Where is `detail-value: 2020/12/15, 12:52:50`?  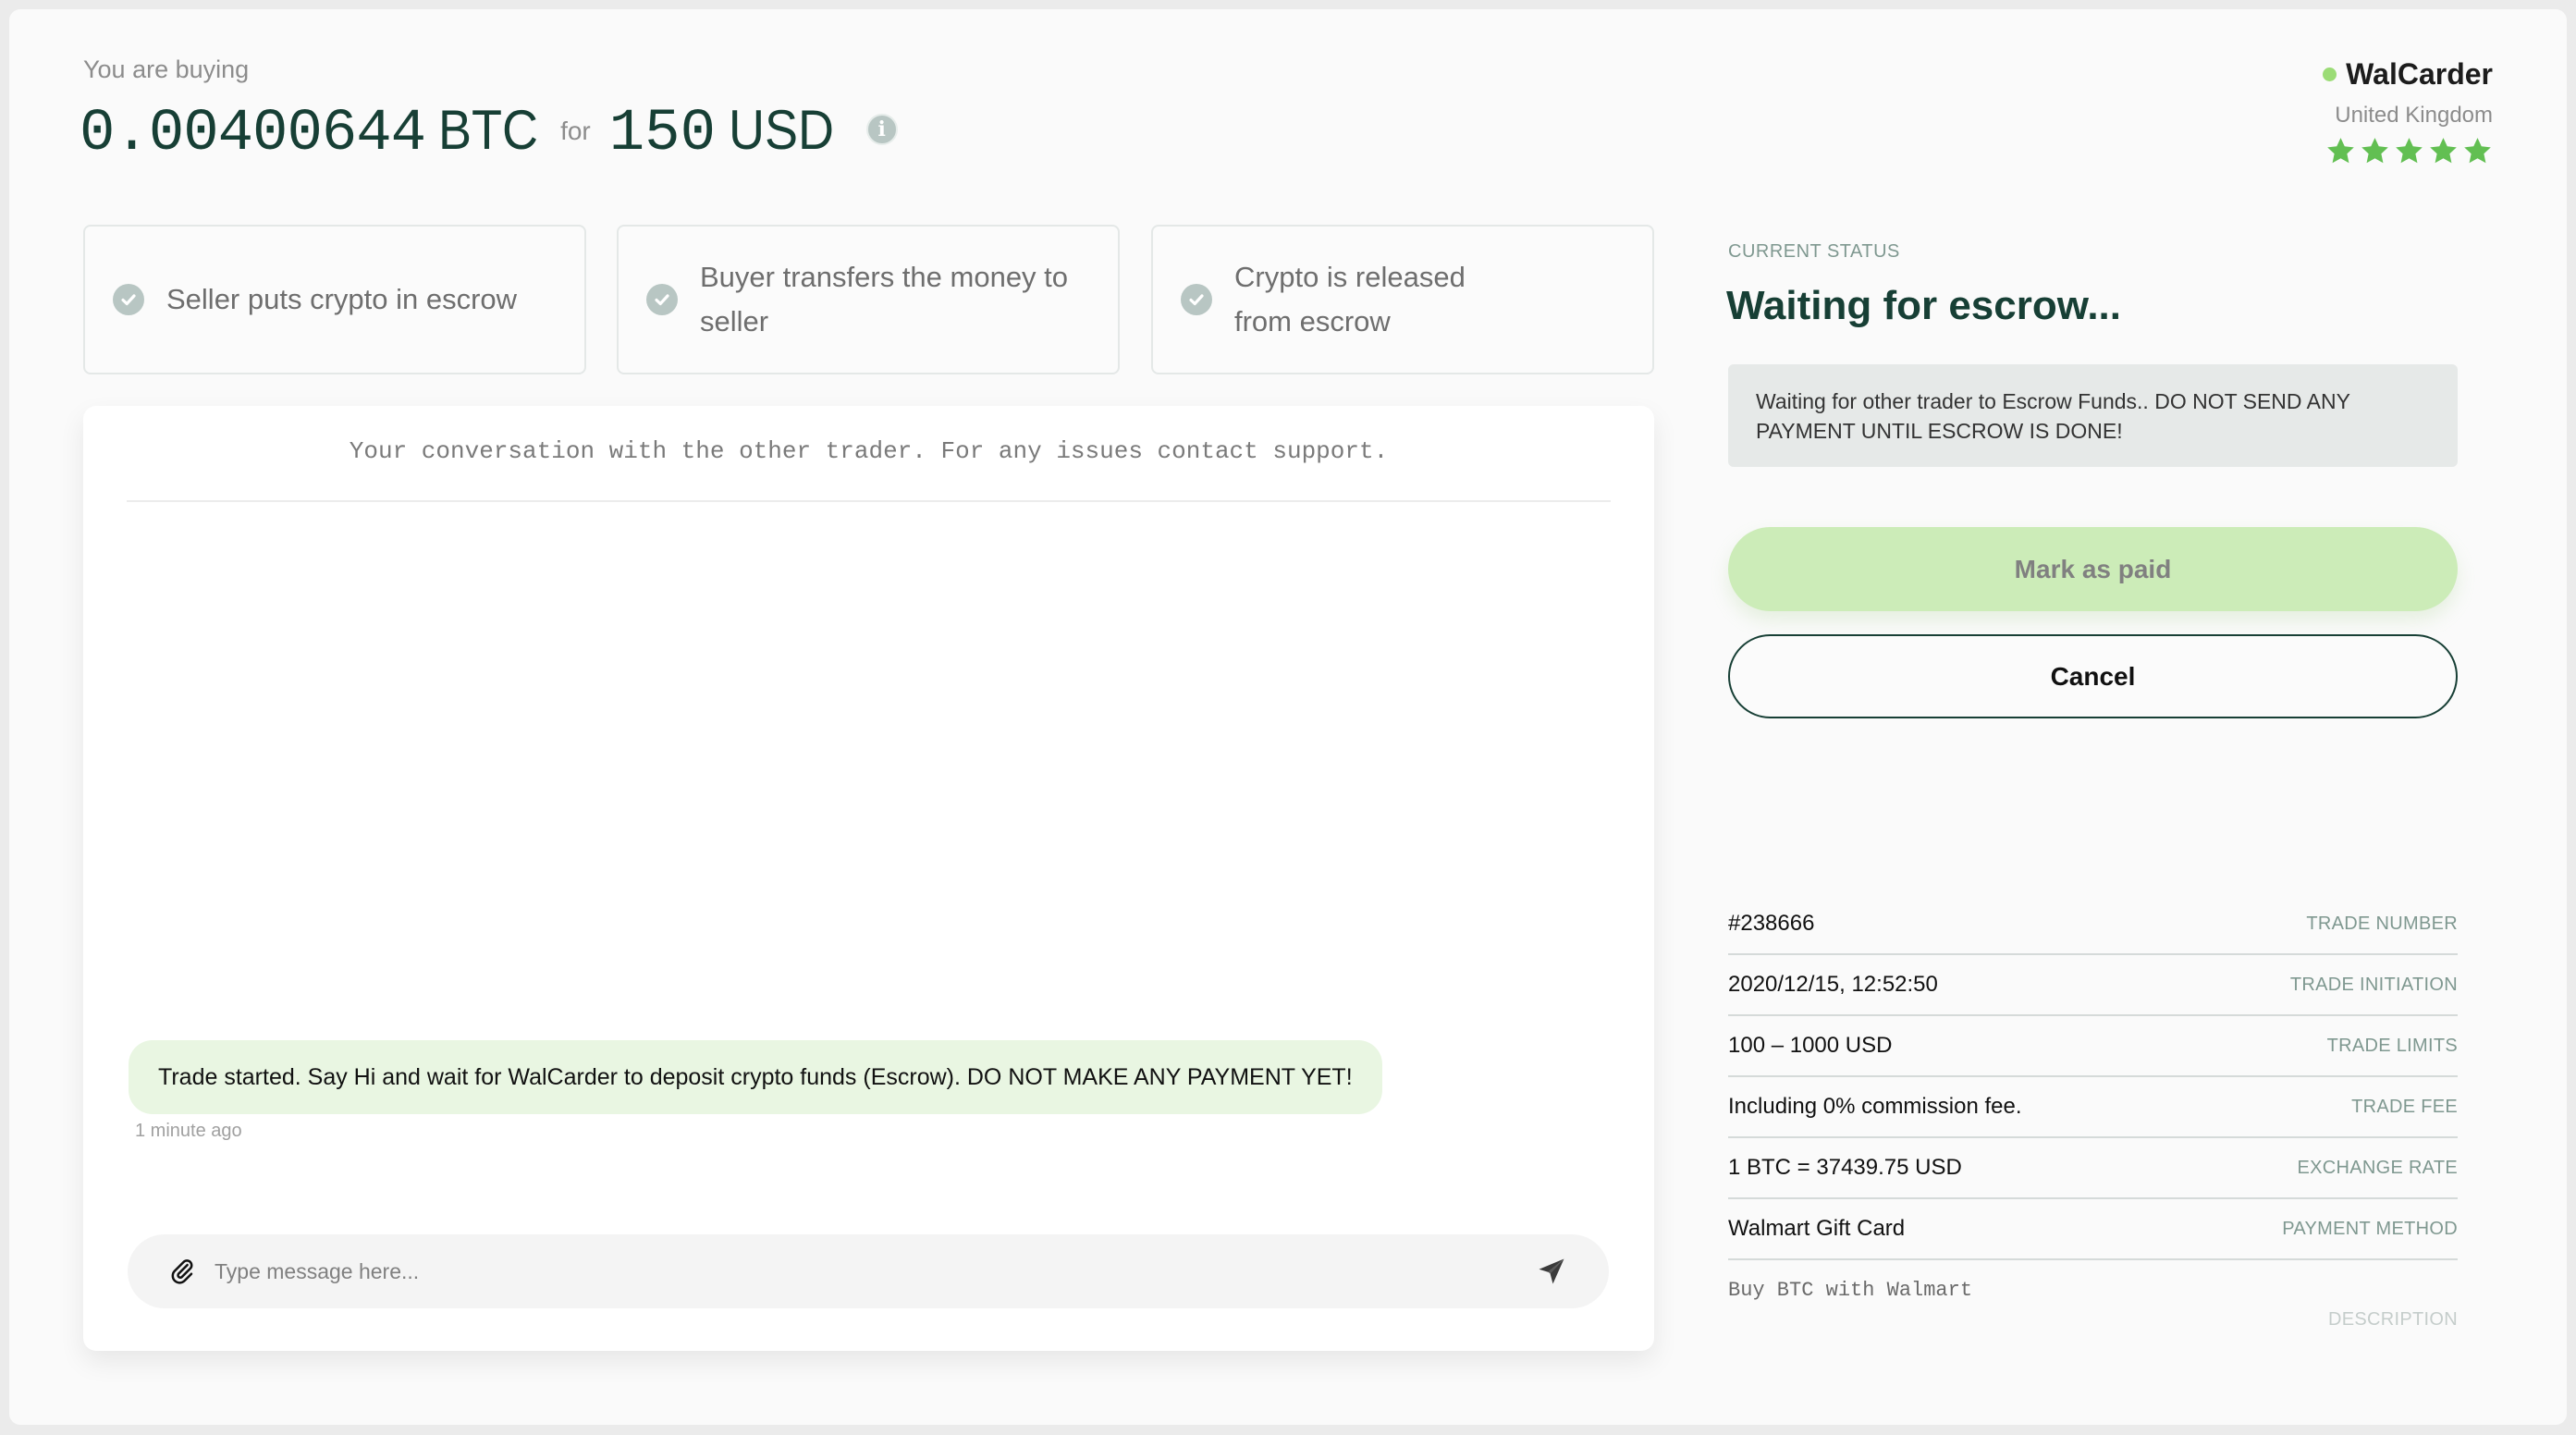
detail-value: 2020/12/15, 12:52:50 is located at coordinates (1833, 985).